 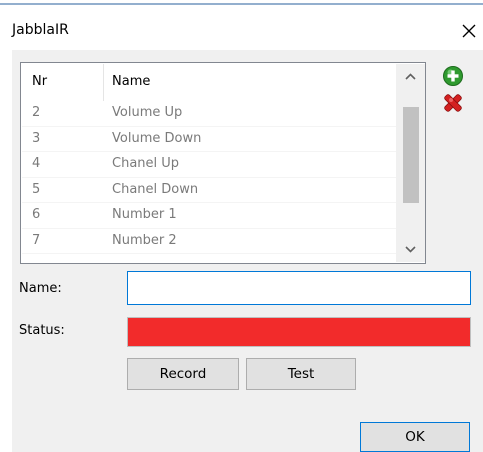 I want to click on list-item: 7 Number 2, so click(x=209, y=241).